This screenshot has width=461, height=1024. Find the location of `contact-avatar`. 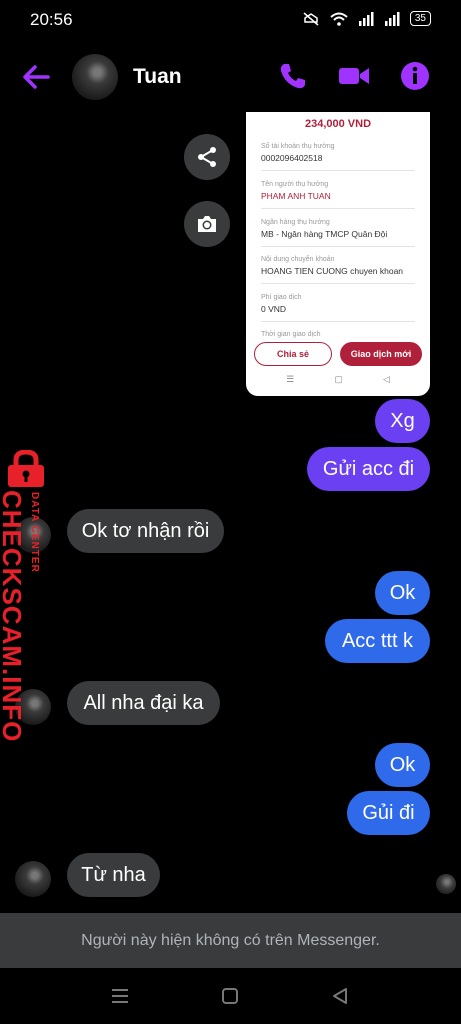

contact-avatar is located at coordinates (95, 77).